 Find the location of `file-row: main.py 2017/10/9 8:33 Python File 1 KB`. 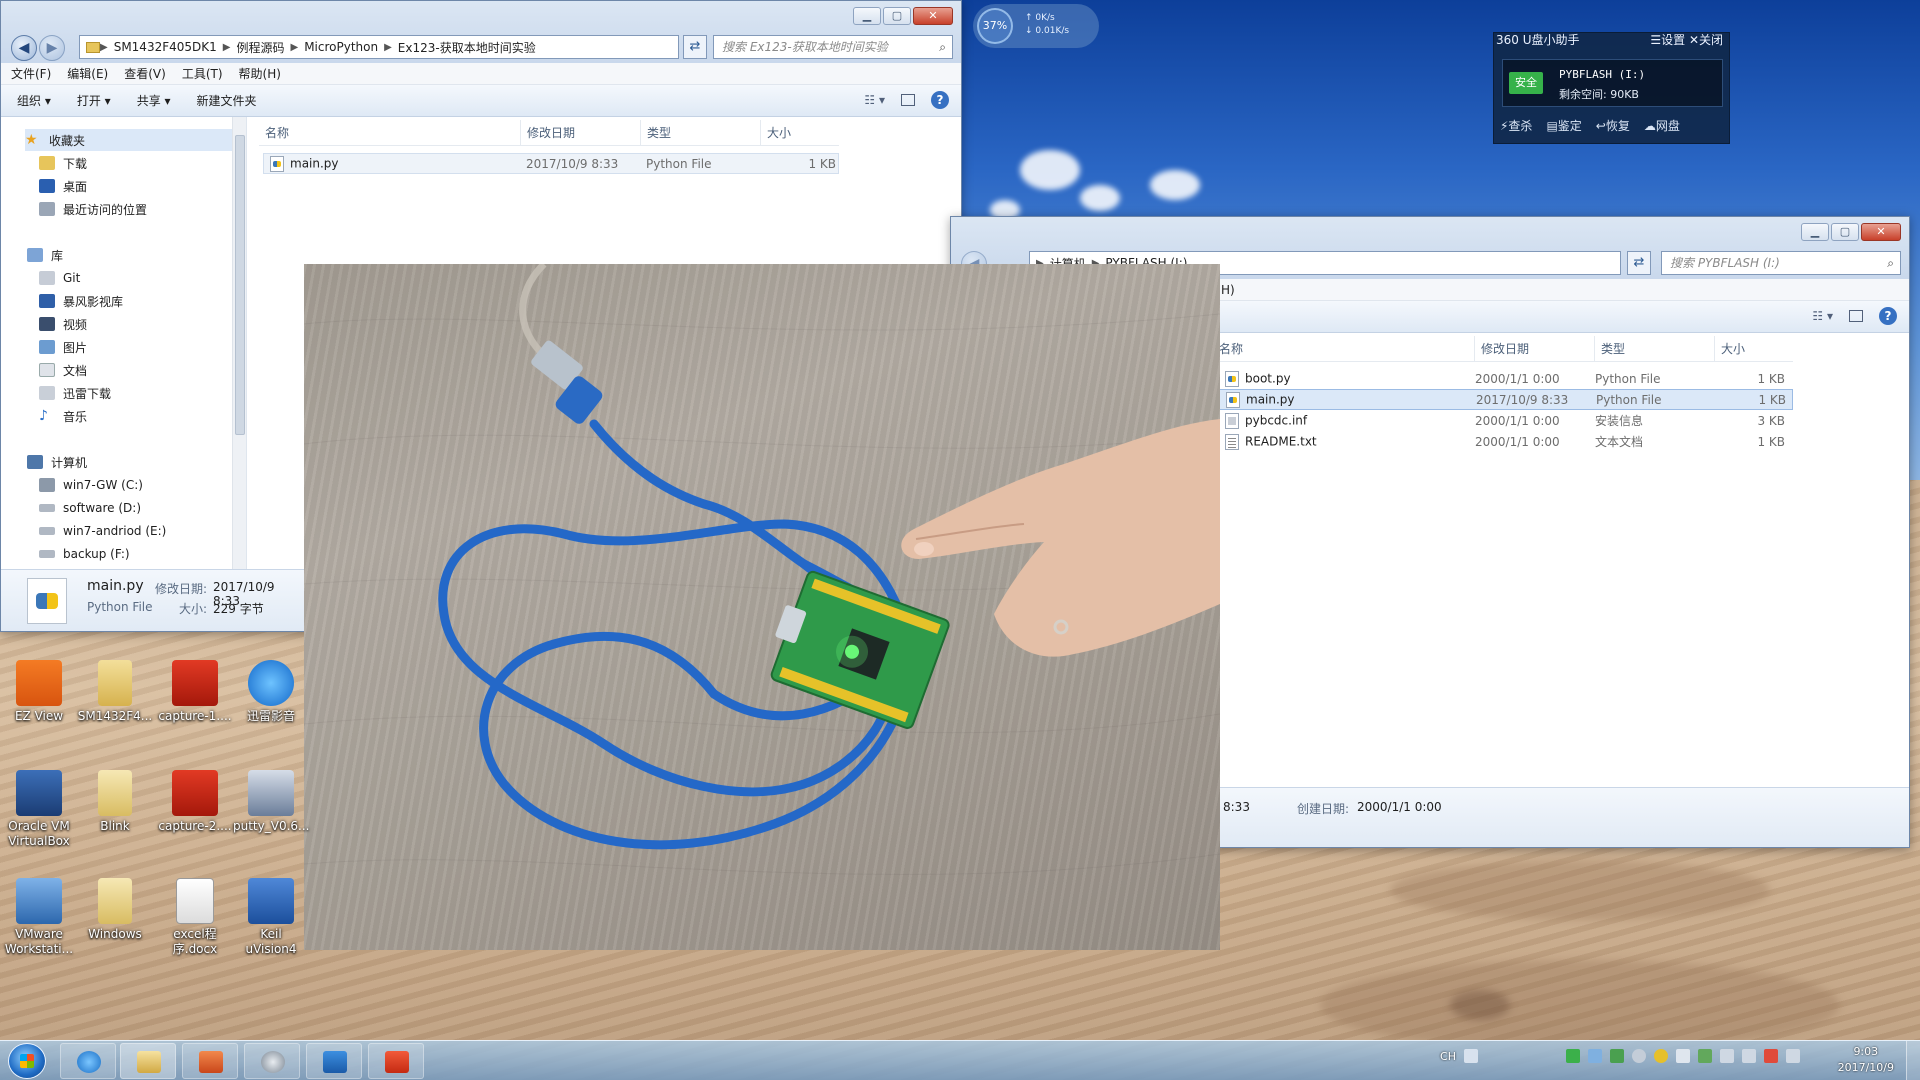

file-row: main.py 2017/10/9 8:33 Python File 1 KB is located at coordinates (551, 163).